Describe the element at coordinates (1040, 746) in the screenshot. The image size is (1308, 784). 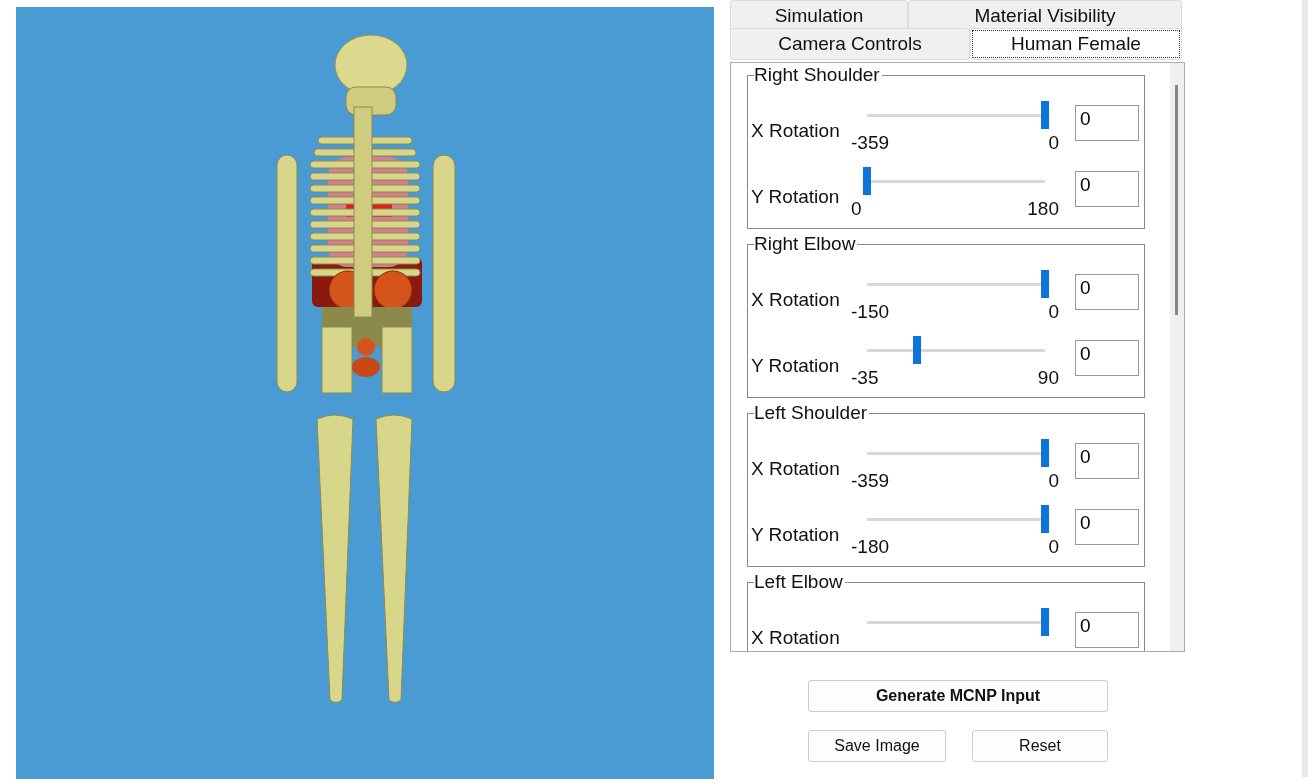
I see `action-button: Reset` at that location.